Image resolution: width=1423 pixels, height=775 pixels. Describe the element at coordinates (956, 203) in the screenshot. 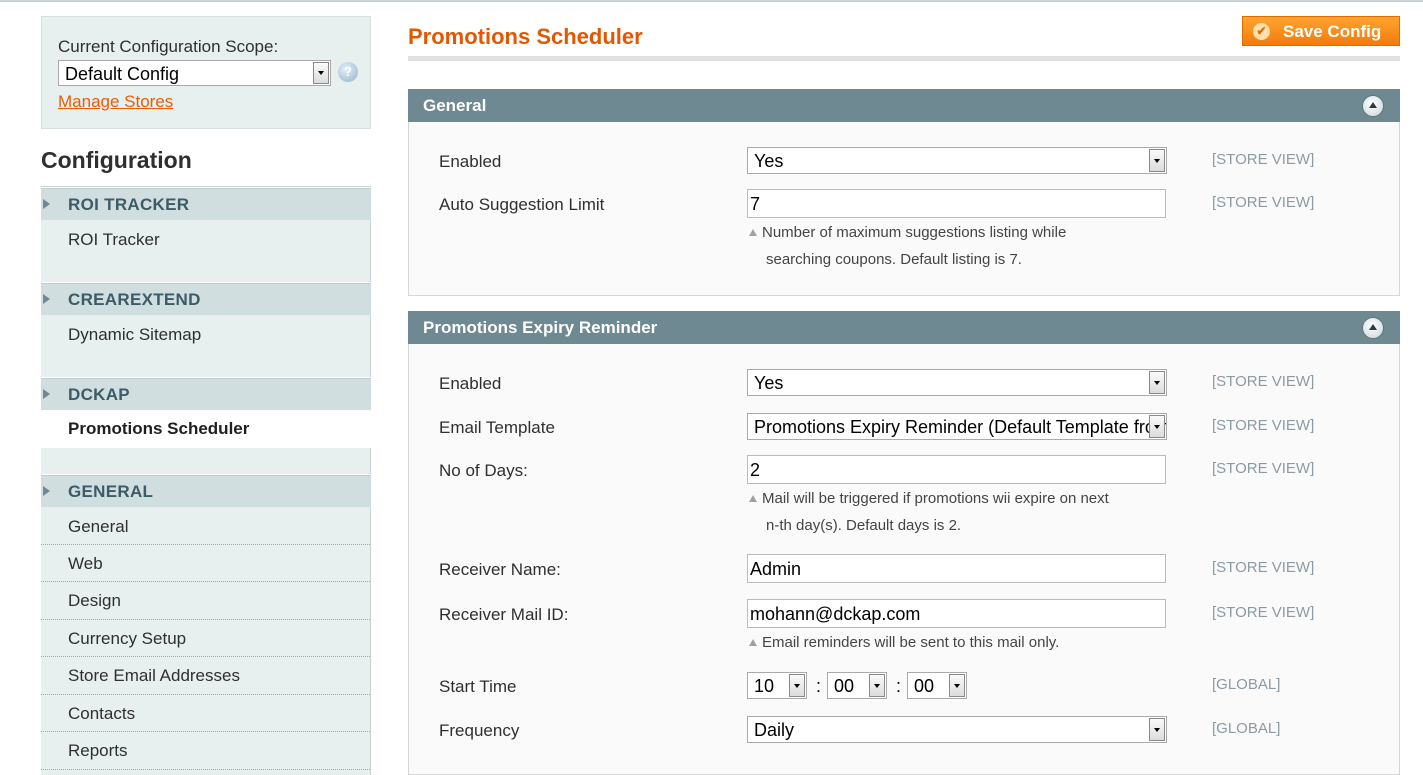

I see `auto-suggestion-limit-input: 7` at that location.